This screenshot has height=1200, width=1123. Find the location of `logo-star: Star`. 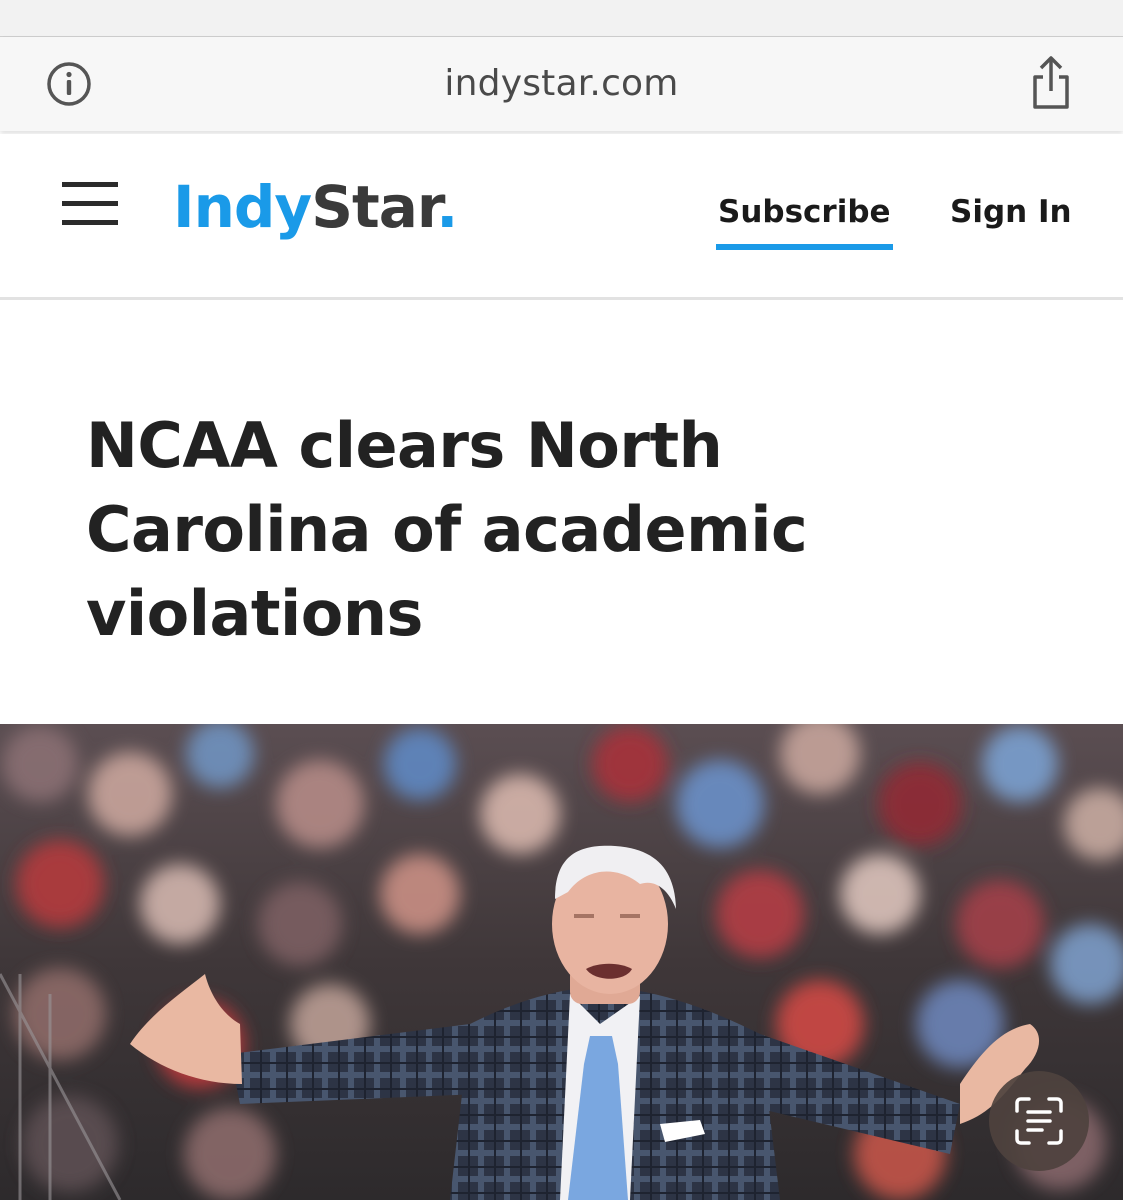

logo-star: Star is located at coordinates (374, 207).